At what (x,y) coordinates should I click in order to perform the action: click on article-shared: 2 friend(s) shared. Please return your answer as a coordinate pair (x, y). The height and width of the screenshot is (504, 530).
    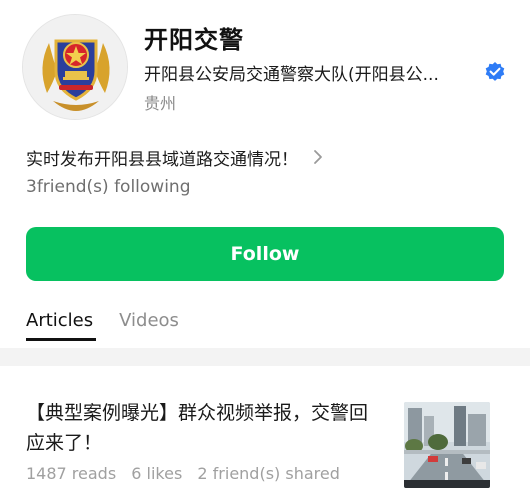
    Looking at the image, I should click on (268, 473).